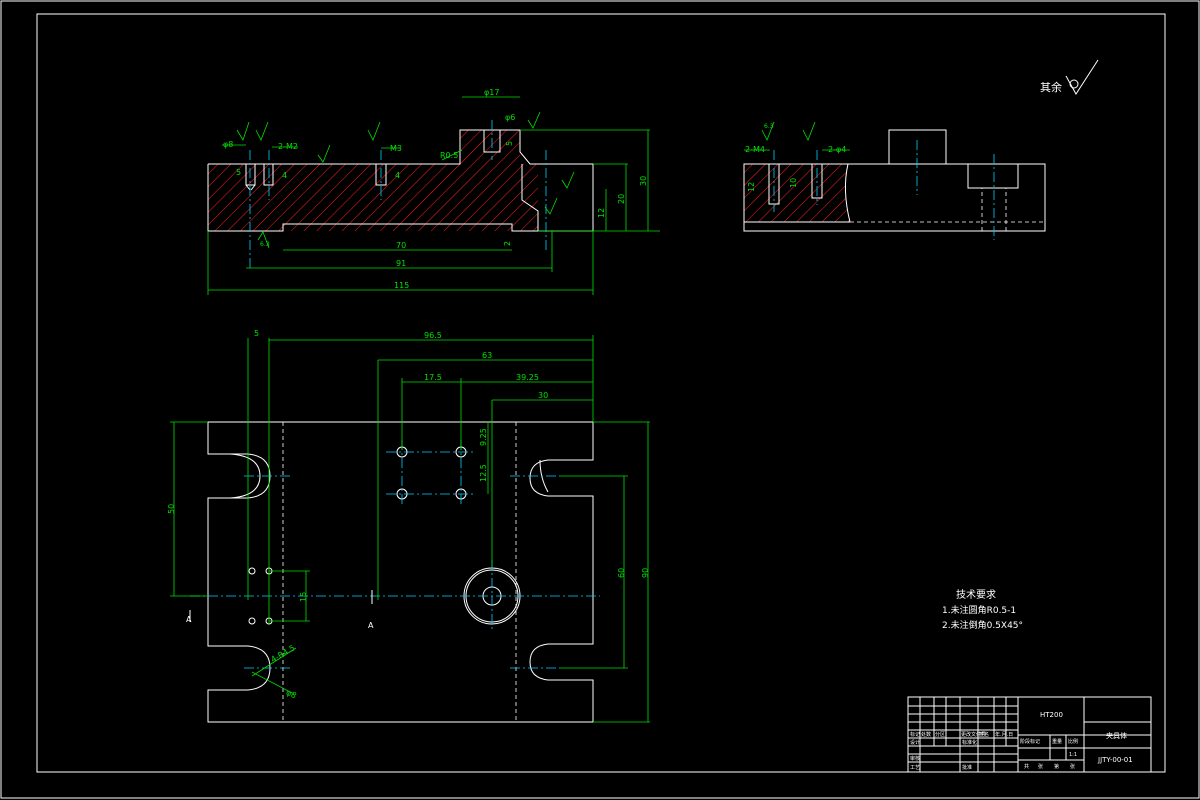  Describe the element at coordinates (643, 181) in the screenshot. I see `dim-30: 30` at that location.